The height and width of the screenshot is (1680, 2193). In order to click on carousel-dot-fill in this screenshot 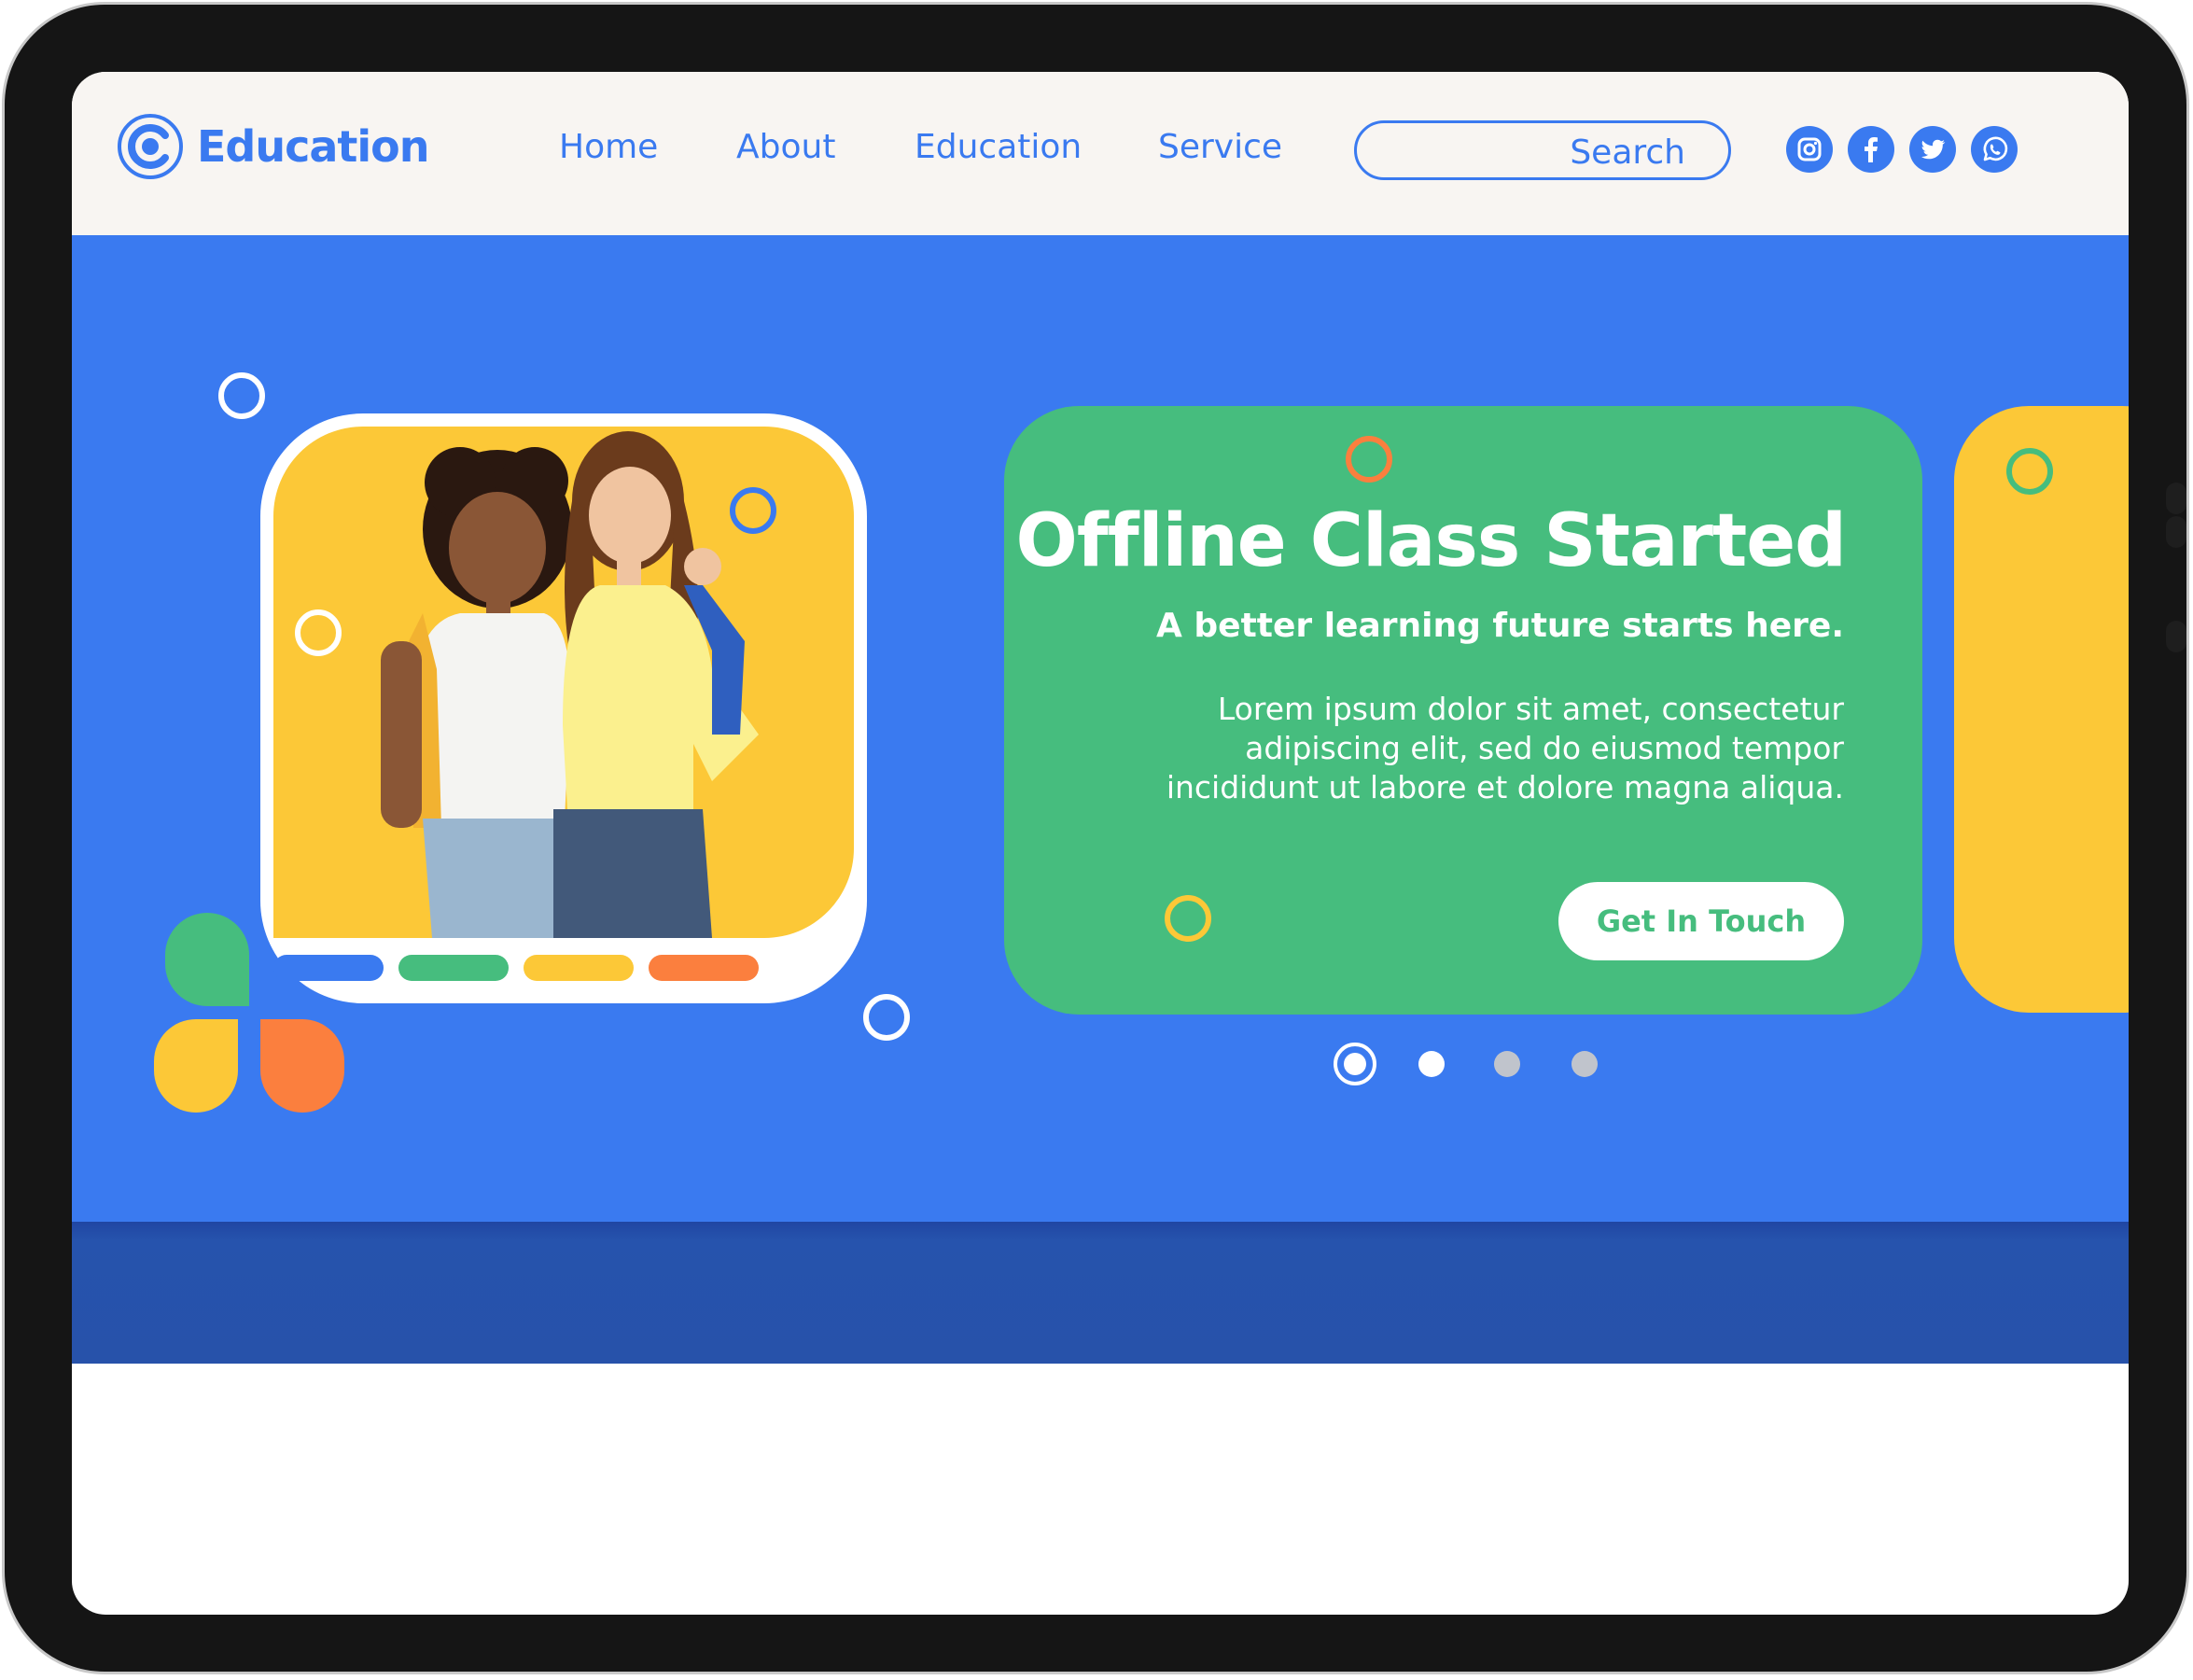, I will do `click(1355, 1064)`.